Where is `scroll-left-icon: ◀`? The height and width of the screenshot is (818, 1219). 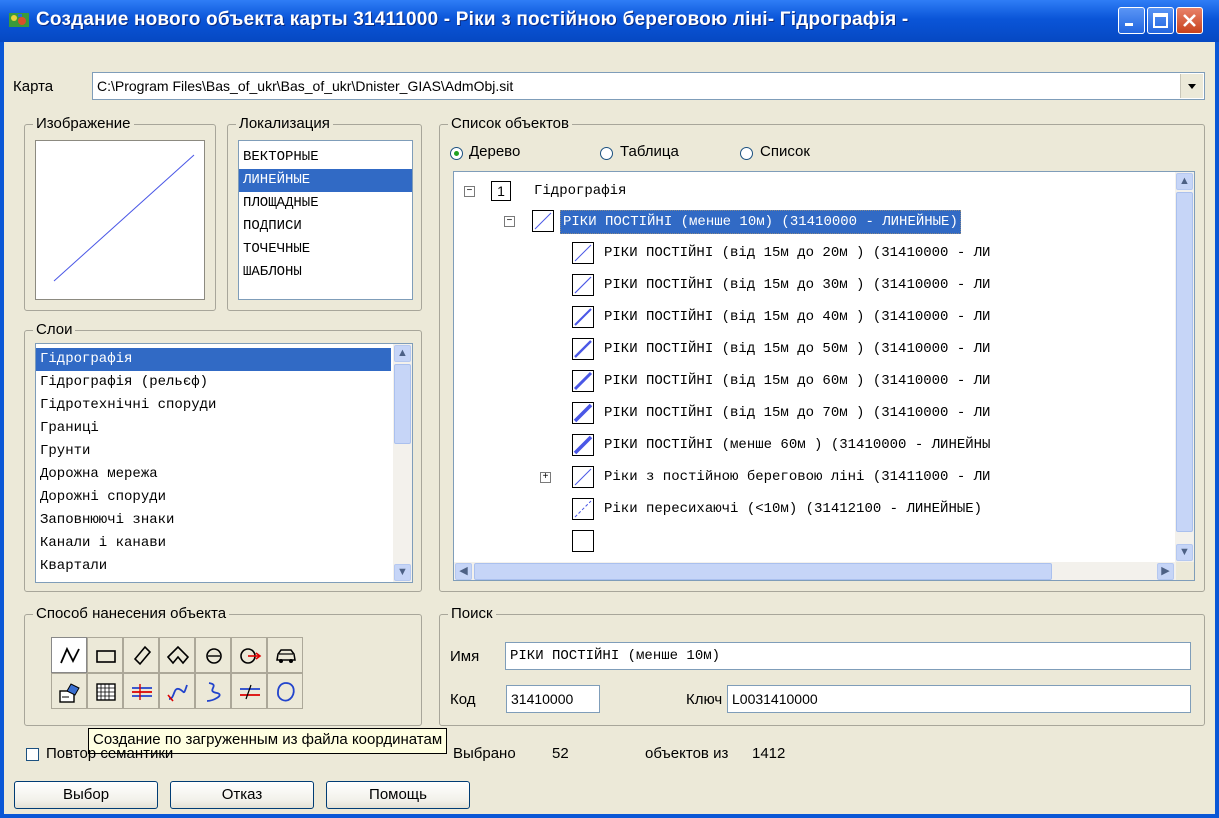 scroll-left-icon: ◀ is located at coordinates (463, 571).